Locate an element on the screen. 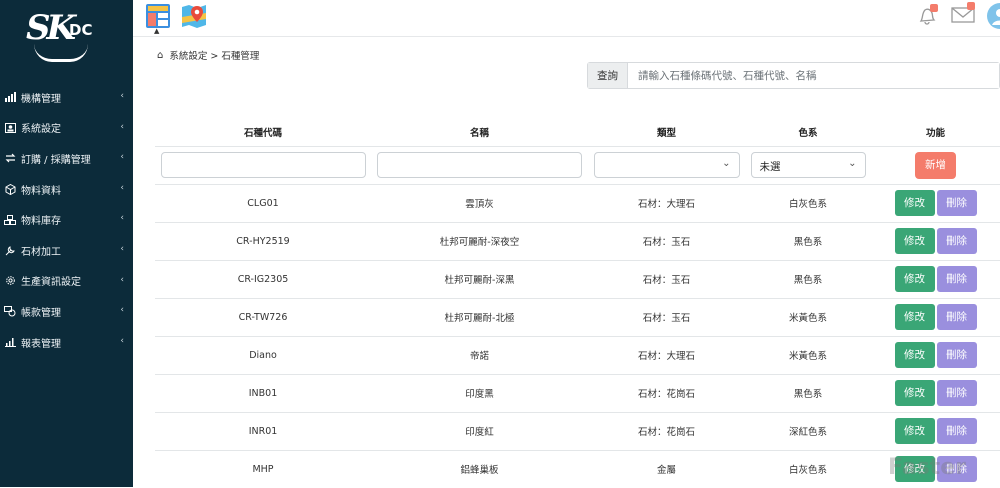  breadcrumb: ⌂ 系統設定 > 石種管理 is located at coordinates (208, 55).